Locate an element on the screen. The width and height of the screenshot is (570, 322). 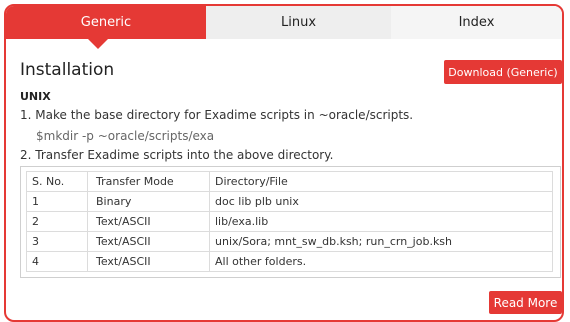
table-row: 4 Text/ASCII All other folders. is located at coordinates (289, 261).